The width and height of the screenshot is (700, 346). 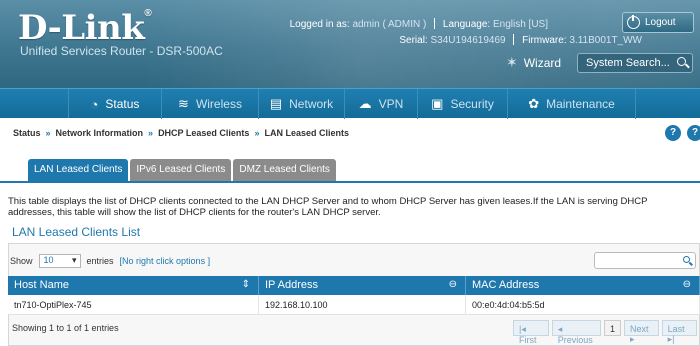 What do you see at coordinates (133, 305) in the screenshot?
I see `cell-host-name: tn710-OptiPlex-745` at bounding box center [133, 305].